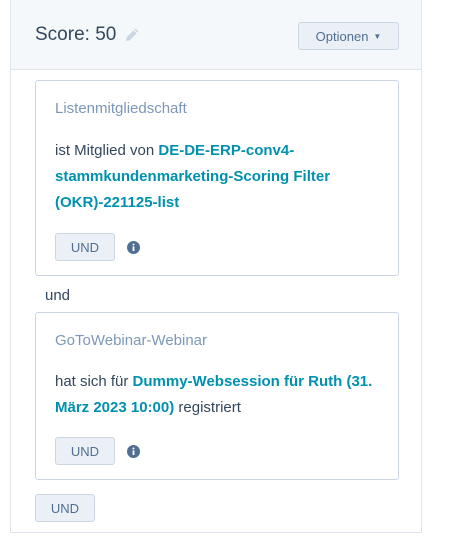 Image resolution: width=455 pixels, height=551 pixels. What do you see at coordinates (58, 295) in the screenshot?
I see `and-connector-label: und` at bounding box center [58, 295].